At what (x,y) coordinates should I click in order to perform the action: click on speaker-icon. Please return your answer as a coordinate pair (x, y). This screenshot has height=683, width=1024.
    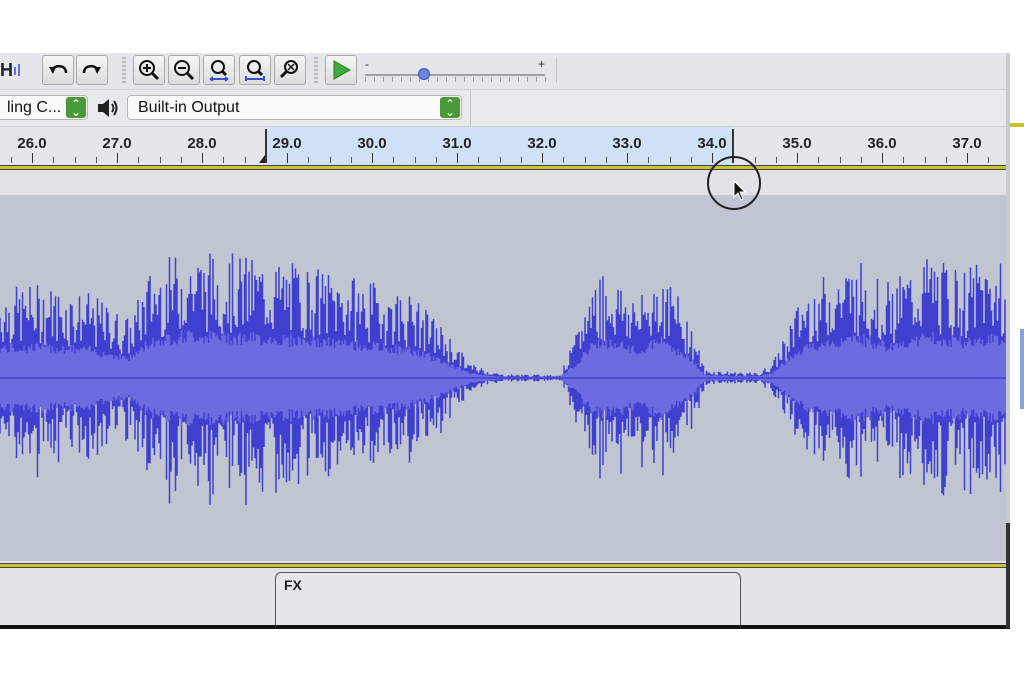
    Looking at the image, I should click on (108, 108).